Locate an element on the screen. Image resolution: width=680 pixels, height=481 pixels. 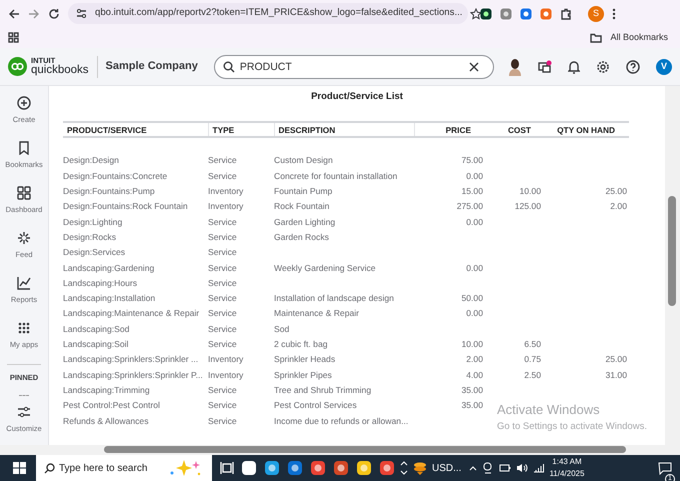
apps-grid-icon is located at coordinates (13, 37).